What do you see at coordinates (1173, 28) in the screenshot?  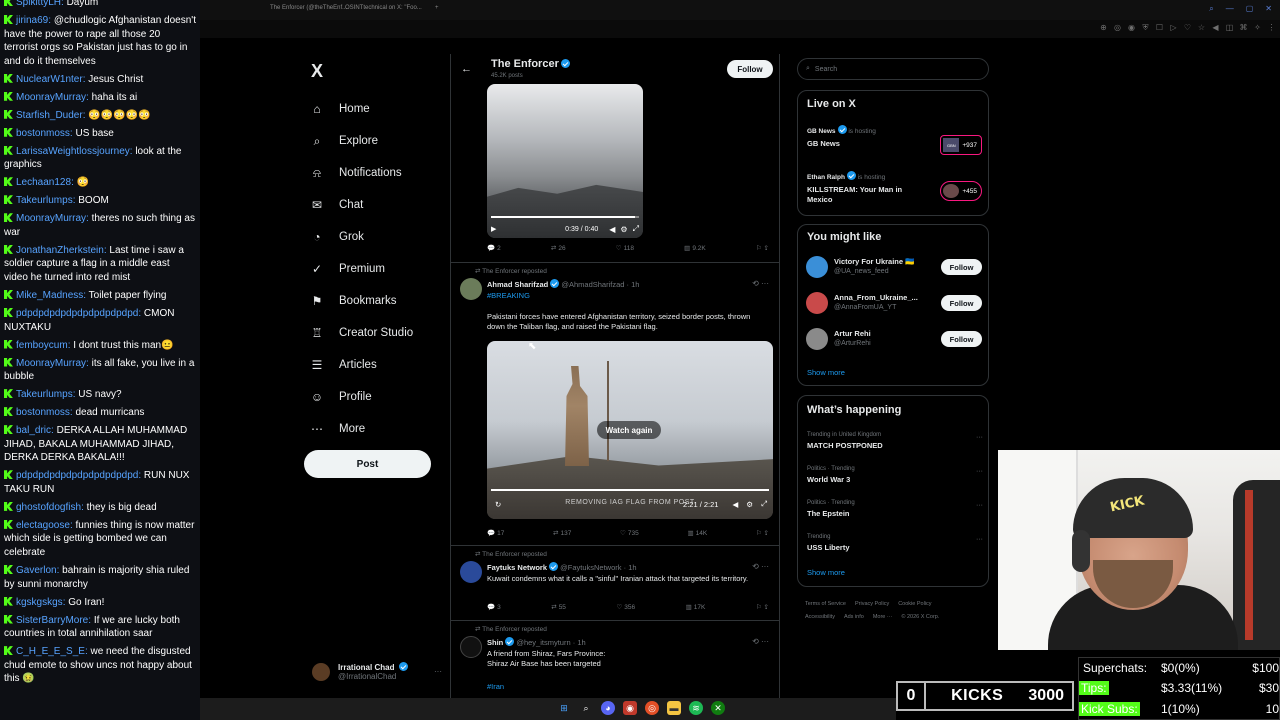 I see `play-icon: ▷` at bounding box center [1173, 28].